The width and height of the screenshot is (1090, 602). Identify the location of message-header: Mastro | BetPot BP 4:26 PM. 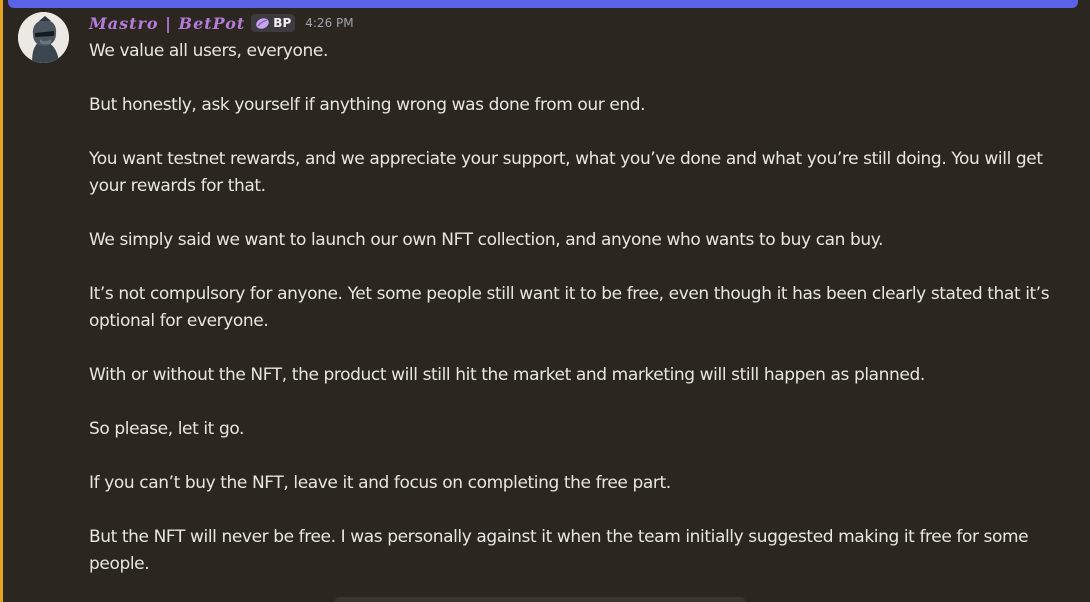
(221, 23).